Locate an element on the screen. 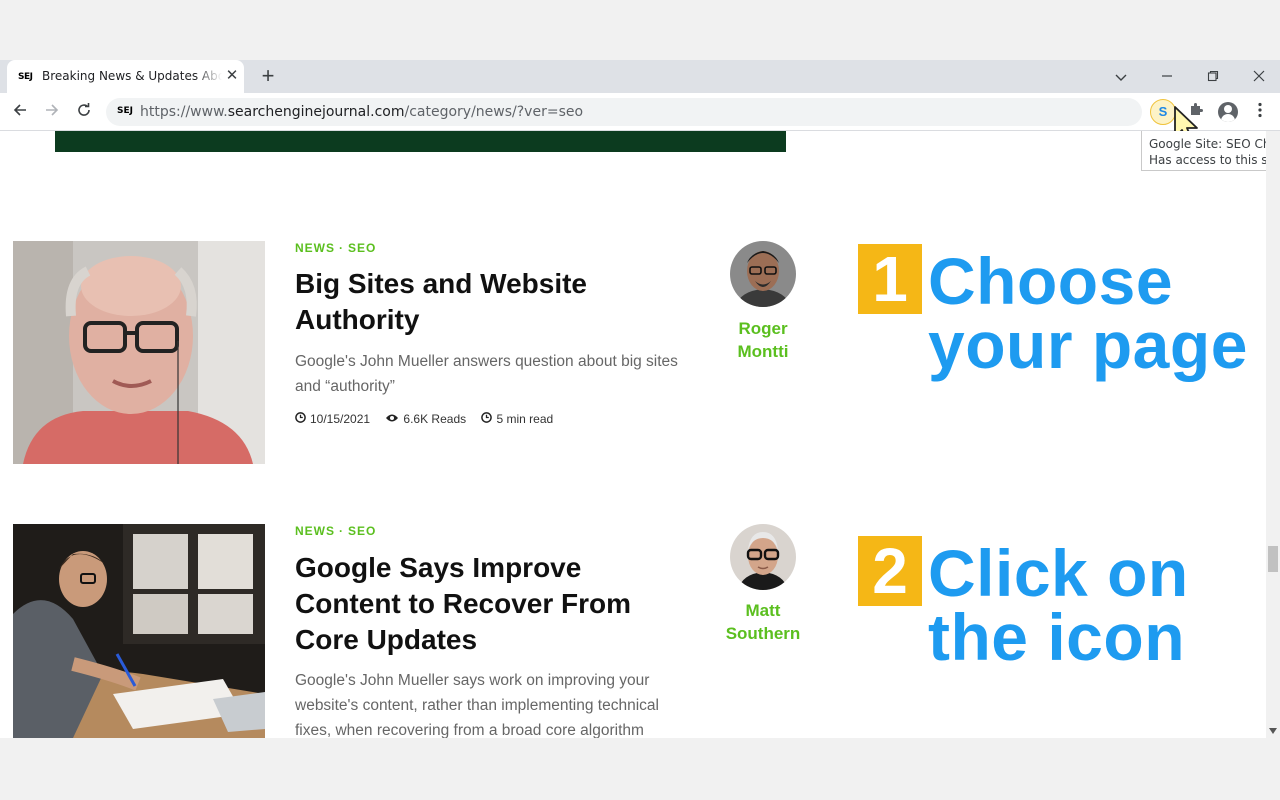 This screenshot has height=800, width=1280. article-1-thumbnail is located at coordinates (139, 352).